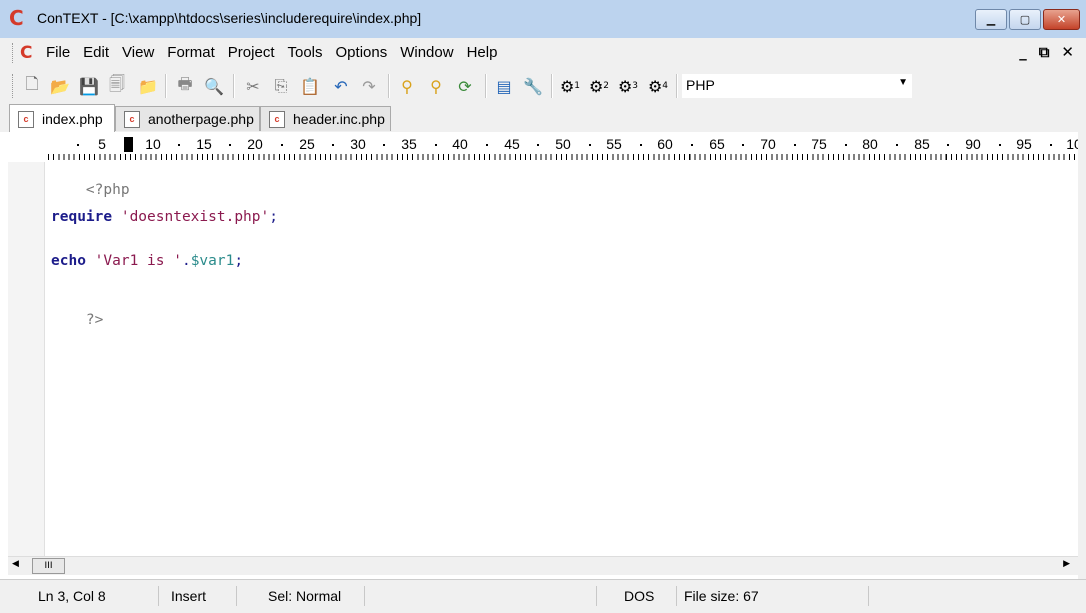 Image resolution: width=1086 pixels, height=613 pixels. Describe the element at coordinates (577, 86) in the screenshot. I see `user-tool-1-label: 1` at that location.